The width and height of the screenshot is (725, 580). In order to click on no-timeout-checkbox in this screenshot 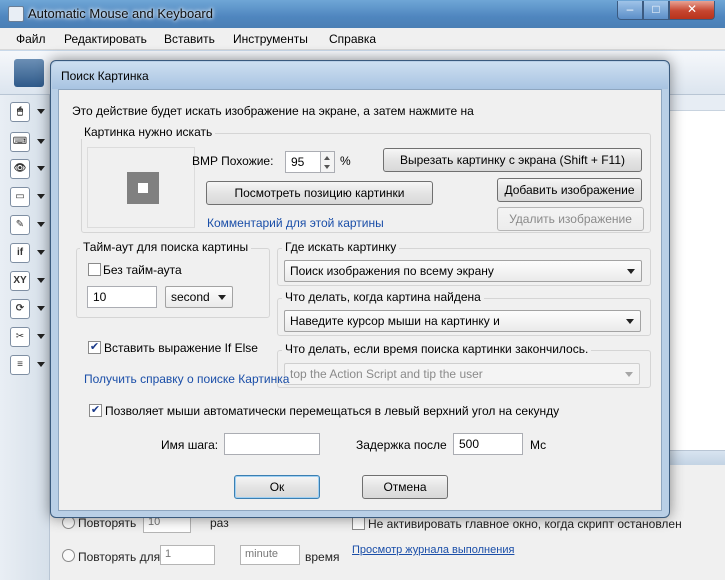, I will do `click(94, 269)`.